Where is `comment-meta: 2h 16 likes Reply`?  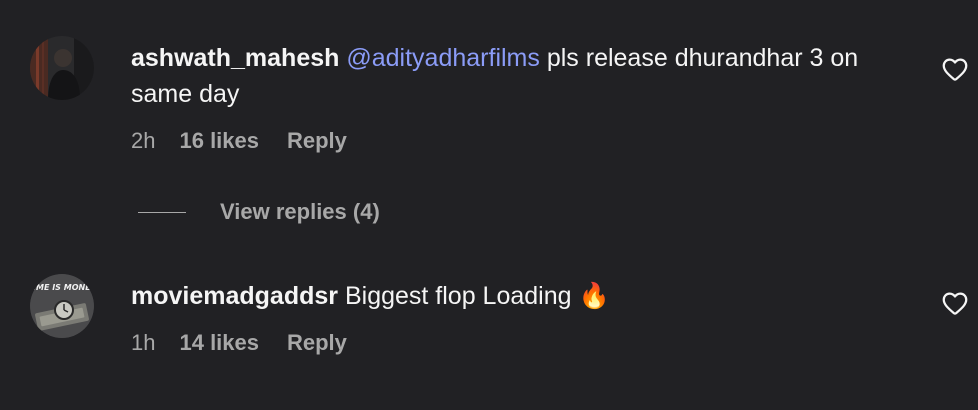 comment-meta: 2h 16 likes Reply is located at coordinates (526, 141).